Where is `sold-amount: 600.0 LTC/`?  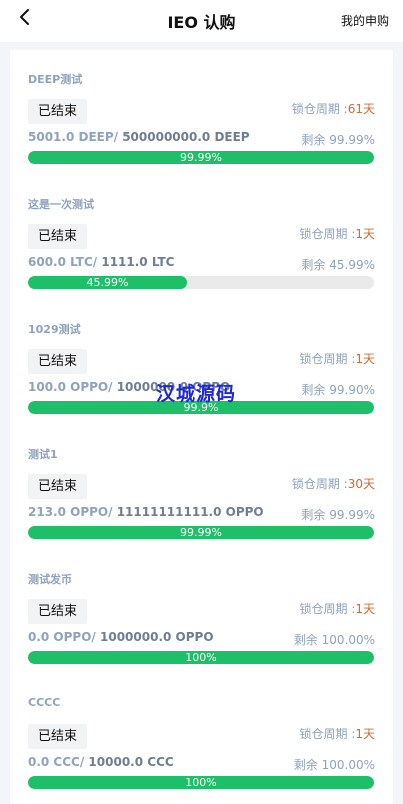 sold-amount: 600.0 LTC/ is located at coordinates (63, 262).